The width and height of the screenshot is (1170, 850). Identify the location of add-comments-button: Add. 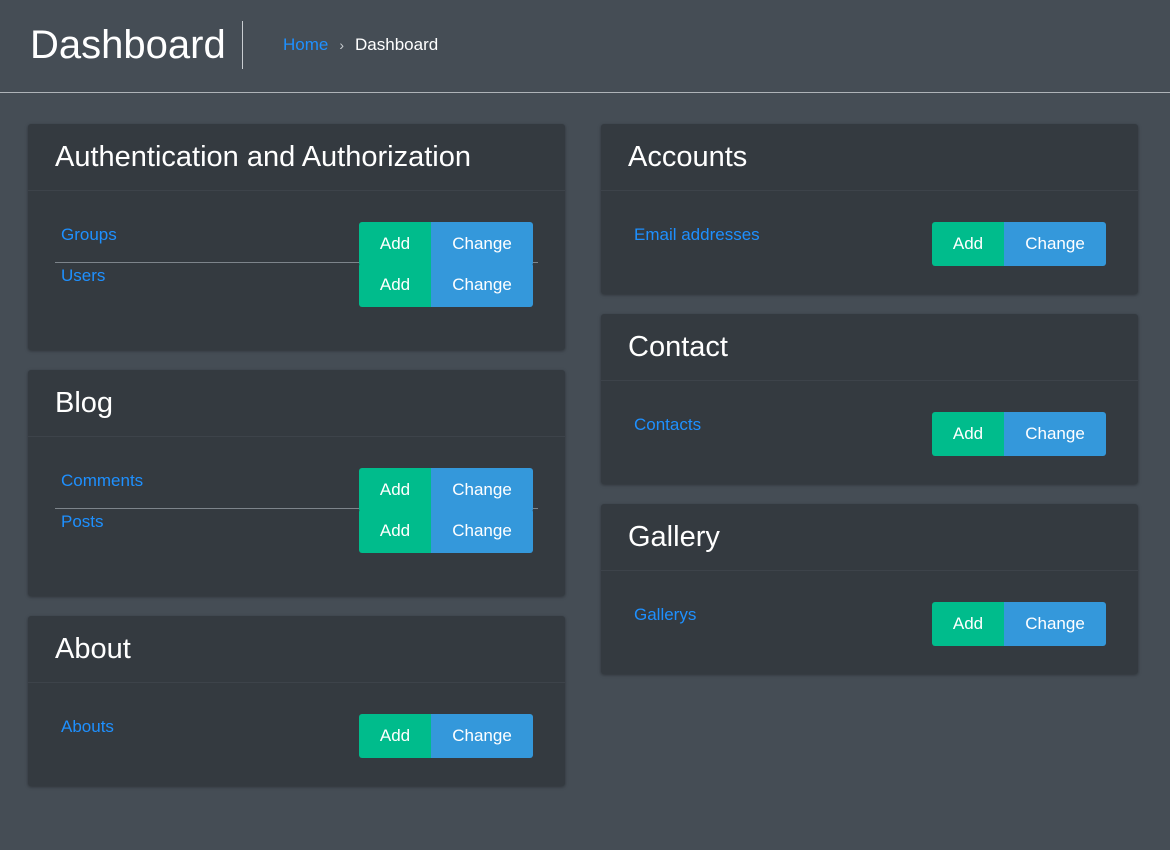
(395, 490).